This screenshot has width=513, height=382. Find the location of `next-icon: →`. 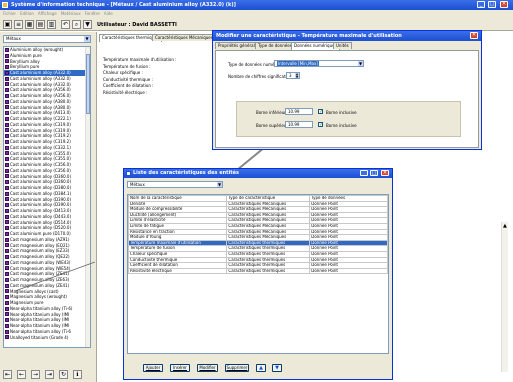

next-icon: → is located at coordinates (35, 374).